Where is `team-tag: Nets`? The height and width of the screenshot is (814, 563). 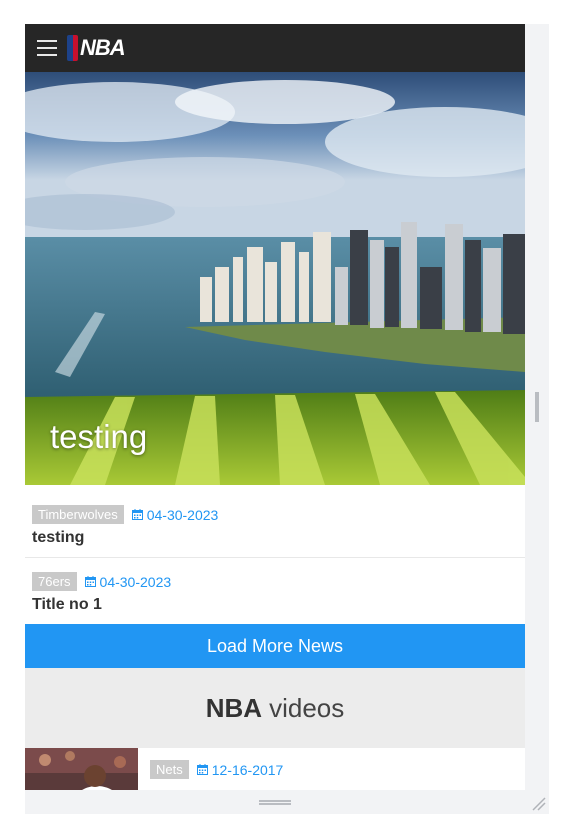 team-tag: Nets is located at coordinates (169, 769).